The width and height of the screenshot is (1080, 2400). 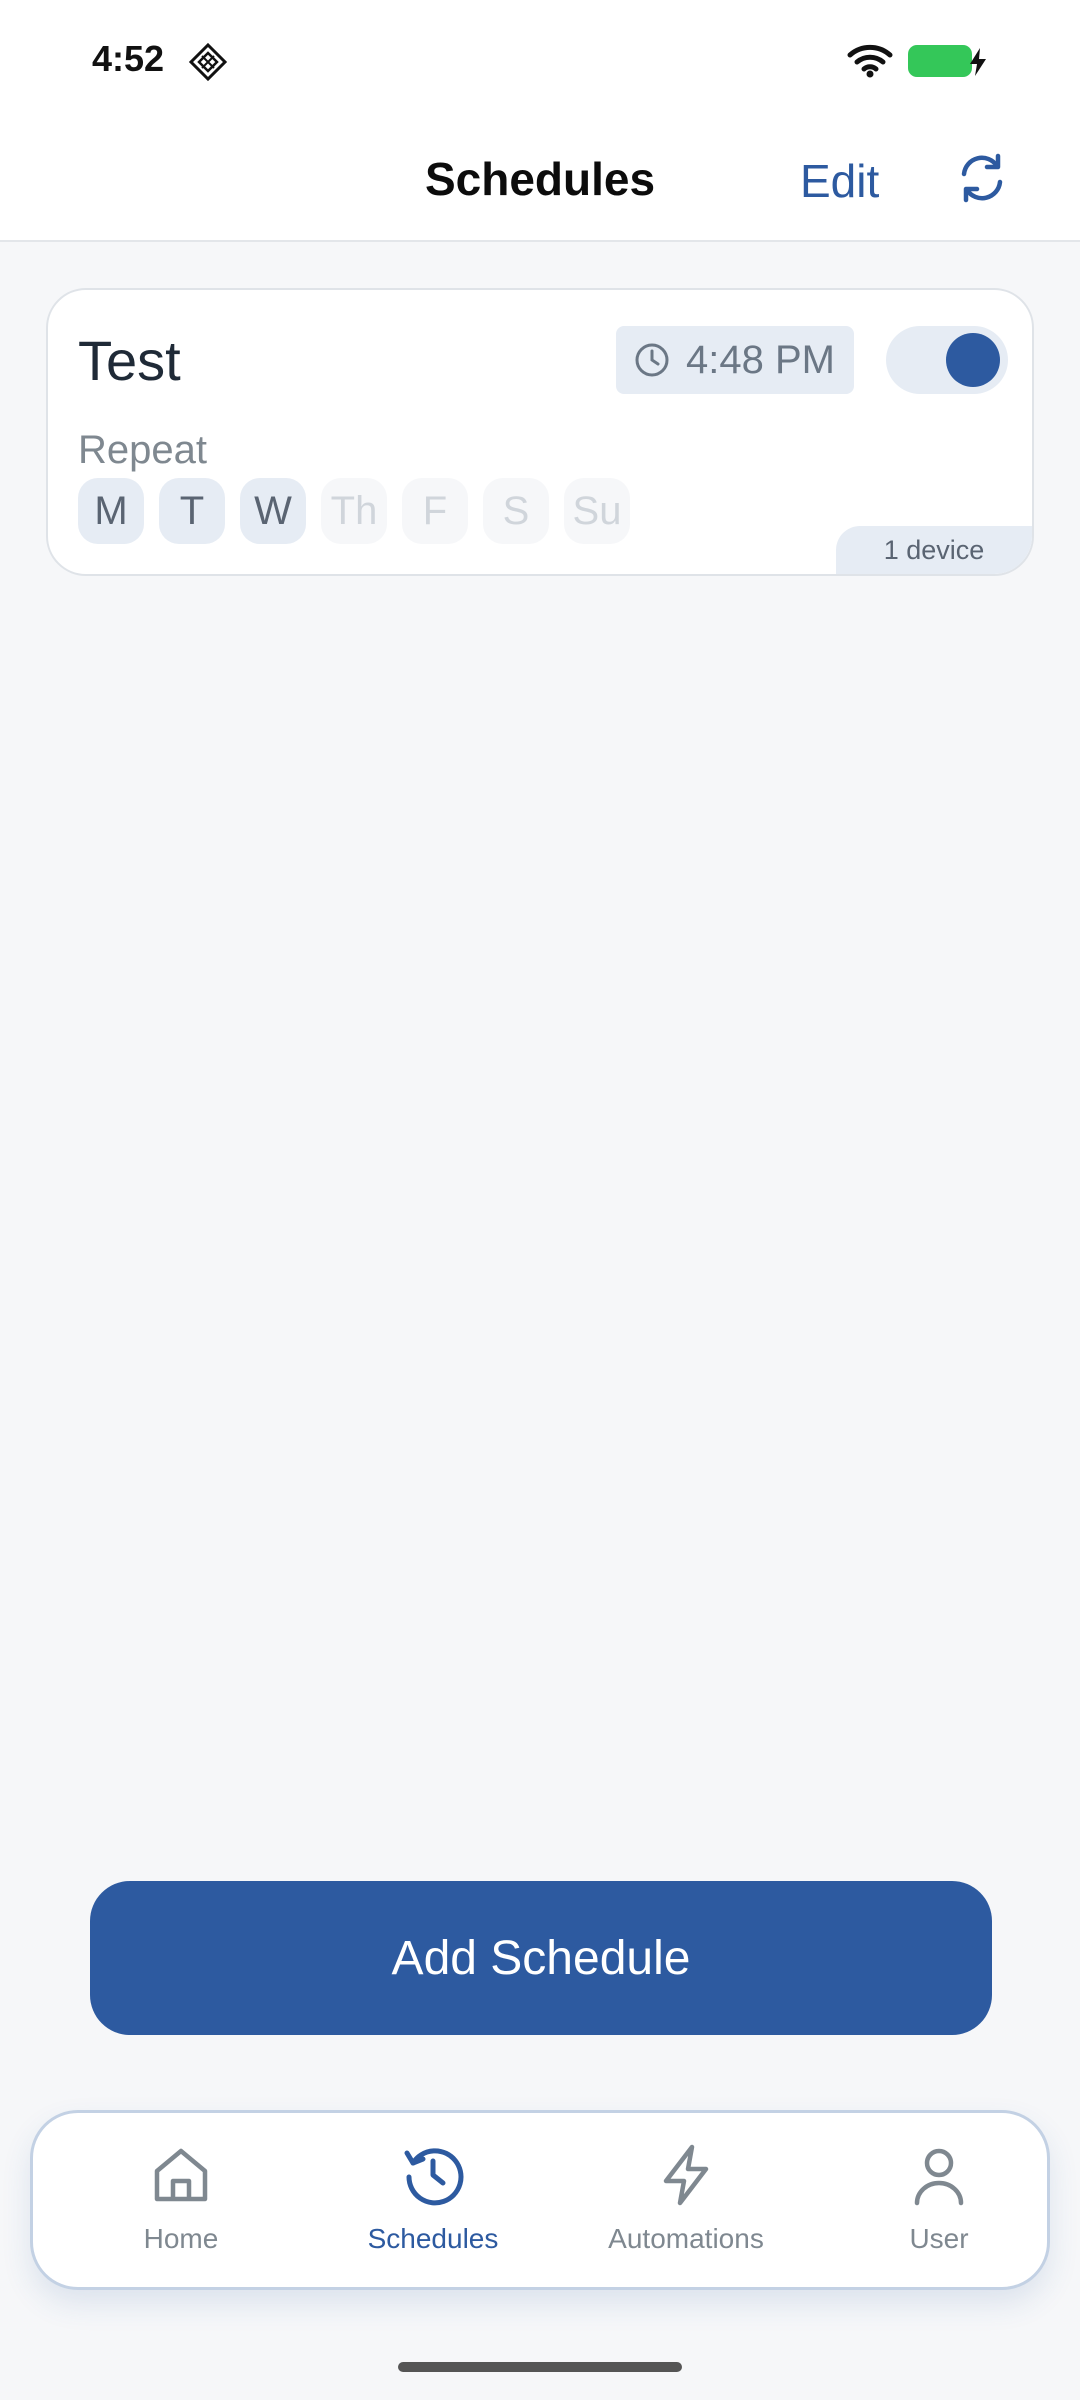 I want to click on tab-schedules-label: Schedules, so click(x=433, y=2238).